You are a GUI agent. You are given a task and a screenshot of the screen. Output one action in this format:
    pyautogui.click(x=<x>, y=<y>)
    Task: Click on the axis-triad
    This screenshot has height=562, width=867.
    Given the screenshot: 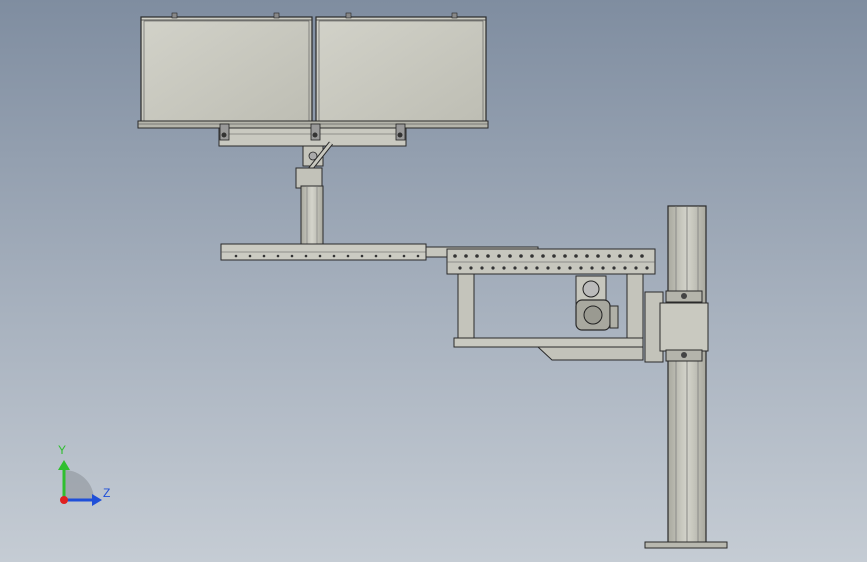 What is the action you would take?
    pyautogui.click(x=80, y=483)
    